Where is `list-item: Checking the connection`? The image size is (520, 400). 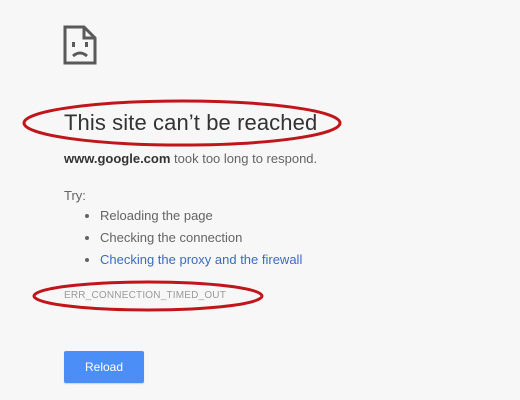 list-item: Checking the connection is located at coordinates (201, 240).